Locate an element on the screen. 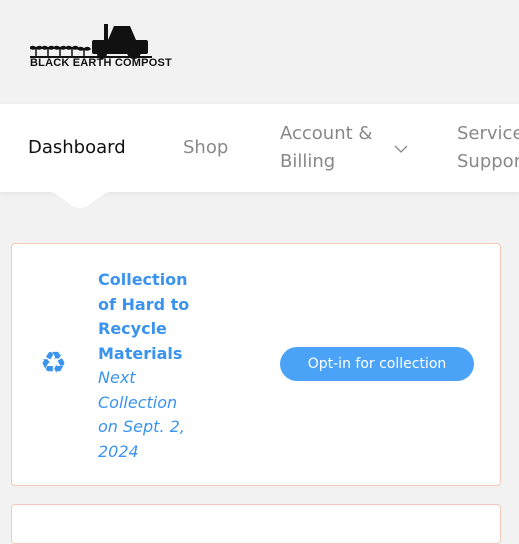  nav-item-account-billing: Account & Billing is located at coordinates (332, 148).